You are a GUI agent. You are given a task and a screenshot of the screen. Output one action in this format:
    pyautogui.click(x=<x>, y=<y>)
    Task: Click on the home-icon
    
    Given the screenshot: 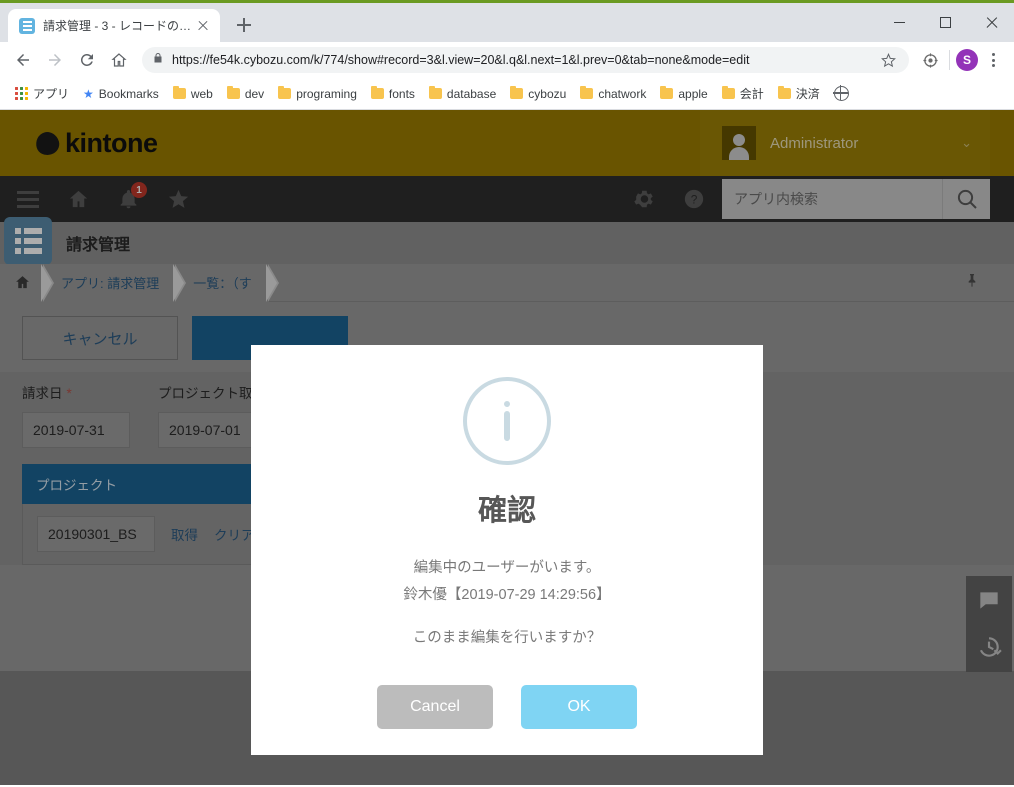 What is the action you would take?
    pyautogui.click(x=119, y=60)
    